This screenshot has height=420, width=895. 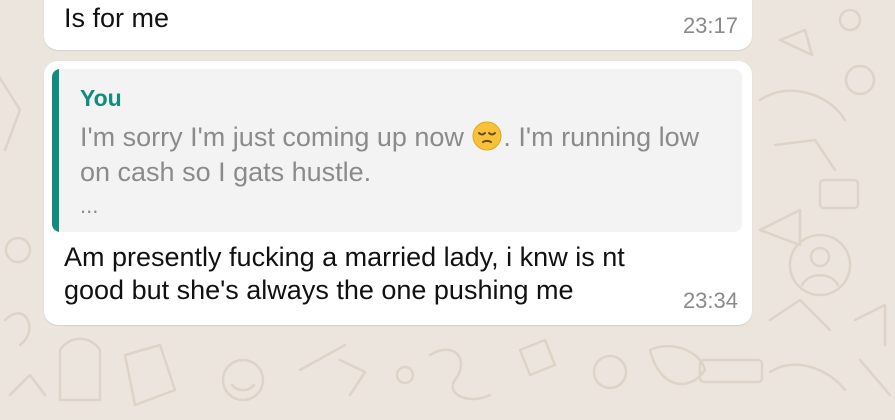 I want to click on quote-text-start: I'm sorry I'm just coming up now, so click(x=276, y=137).